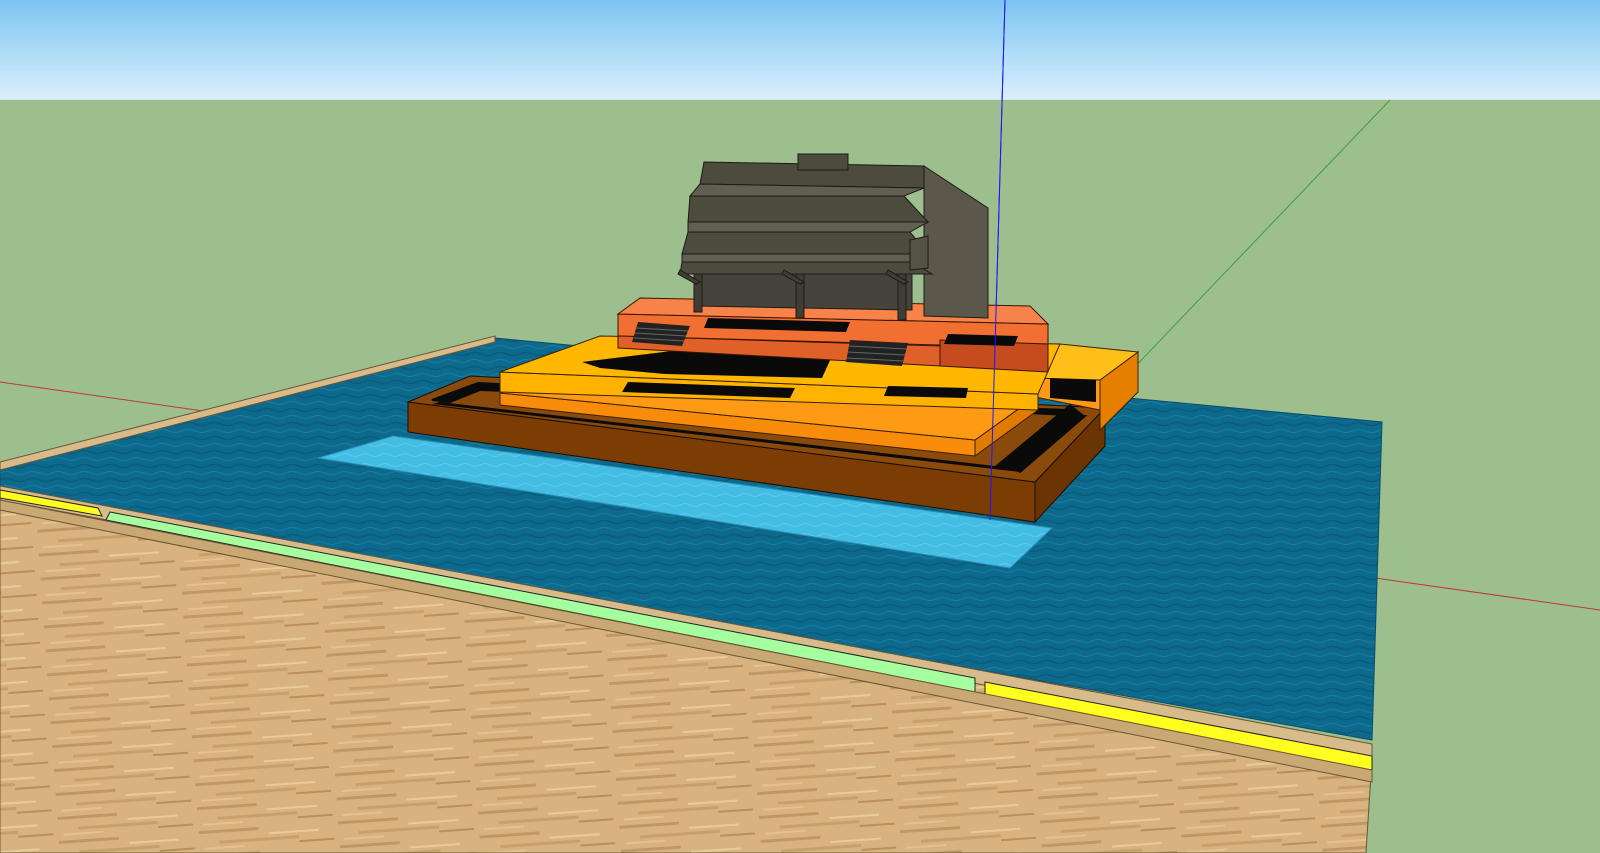 The image size is (1600, 853). Describe the element at coordinates (877, 353) in the screenshot. I see `vent-right` at that location.